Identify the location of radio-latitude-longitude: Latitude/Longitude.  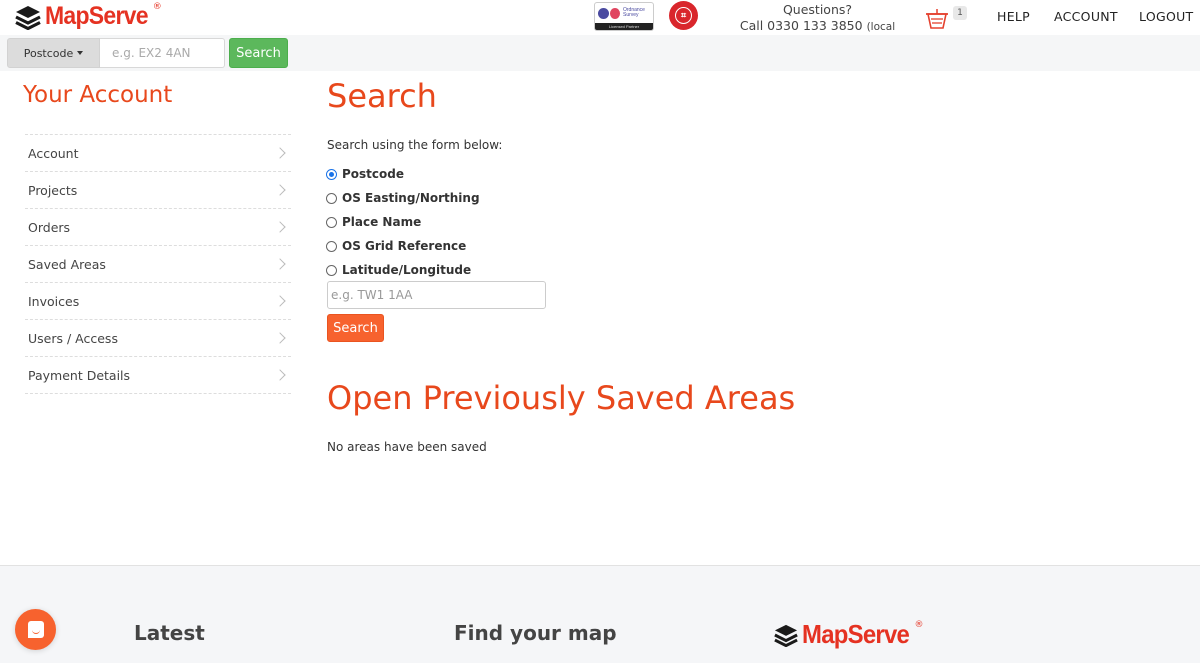
(403, 270).